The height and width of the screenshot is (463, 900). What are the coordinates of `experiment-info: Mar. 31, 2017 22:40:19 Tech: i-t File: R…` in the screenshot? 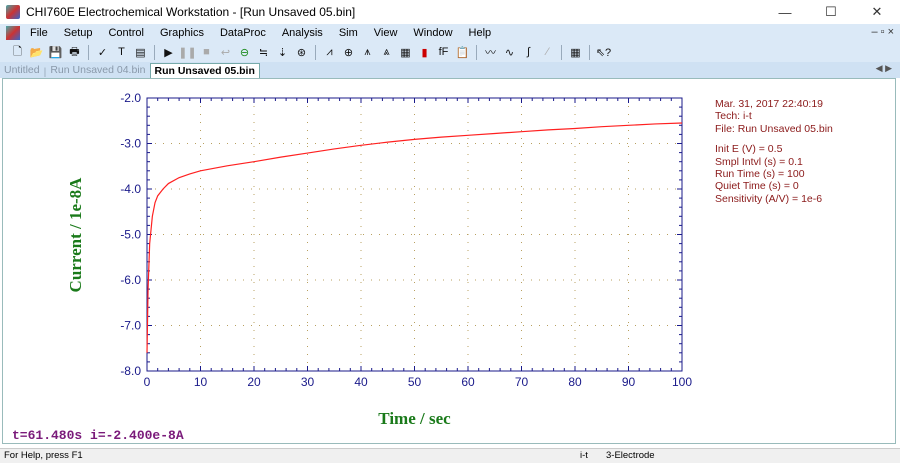 It's located at (774, 151).